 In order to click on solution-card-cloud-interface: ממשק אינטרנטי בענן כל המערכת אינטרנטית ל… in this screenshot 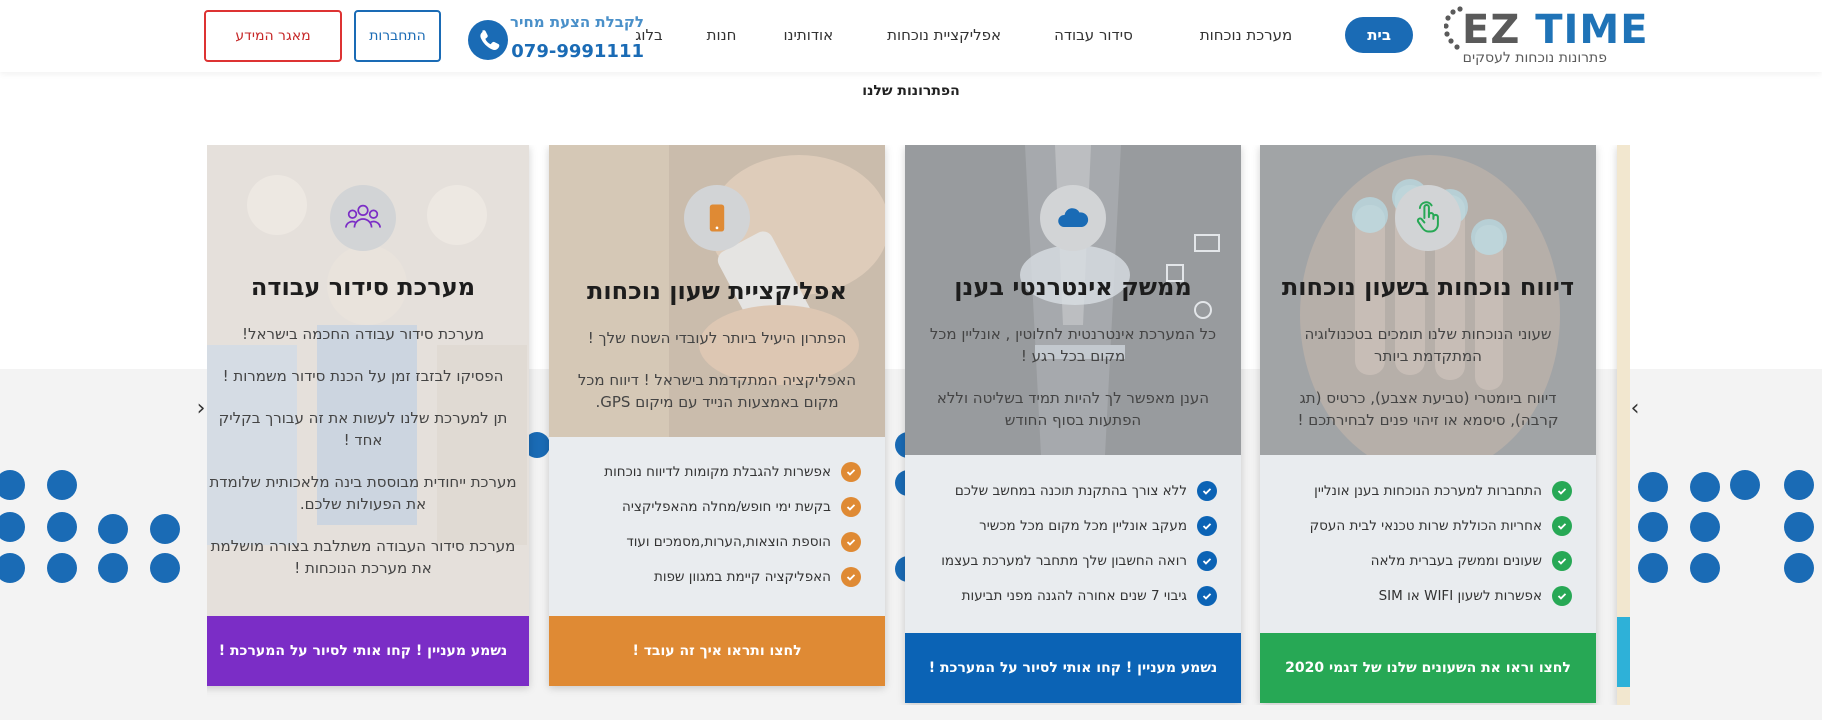, I will do `click(1073, 424)`.